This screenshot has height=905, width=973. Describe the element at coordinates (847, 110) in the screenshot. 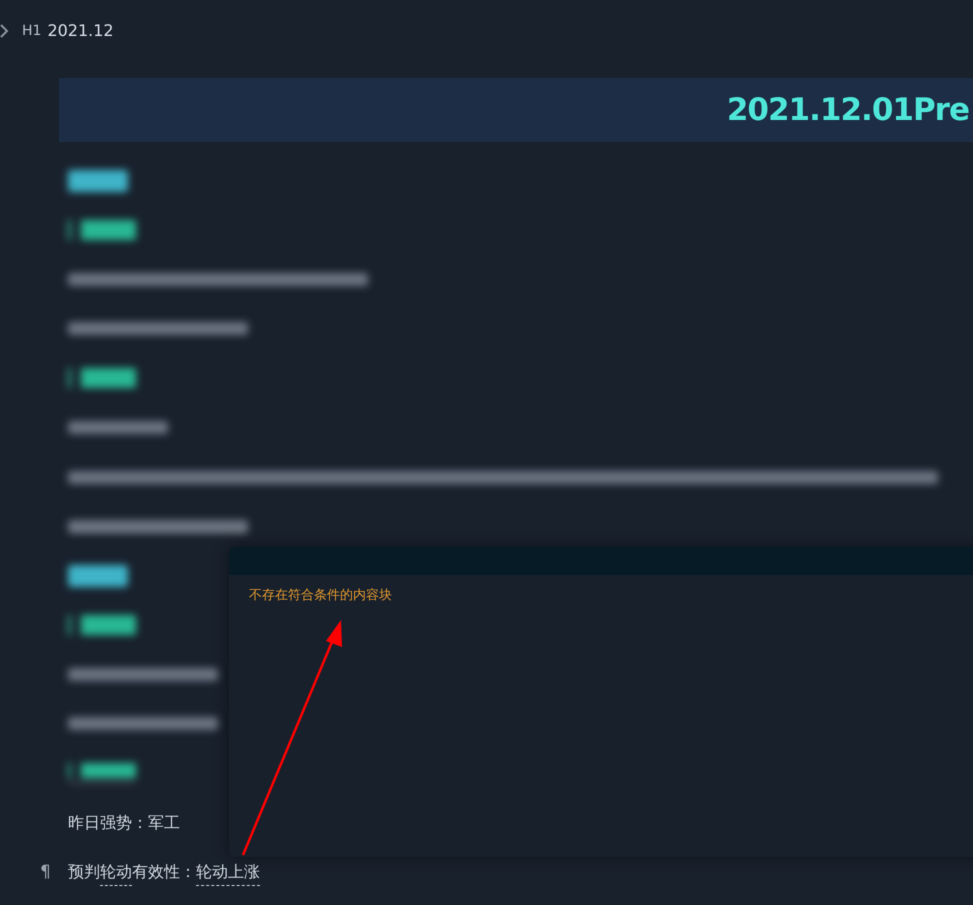

I see `banner-title: 2021.12.01Pre` at that location.